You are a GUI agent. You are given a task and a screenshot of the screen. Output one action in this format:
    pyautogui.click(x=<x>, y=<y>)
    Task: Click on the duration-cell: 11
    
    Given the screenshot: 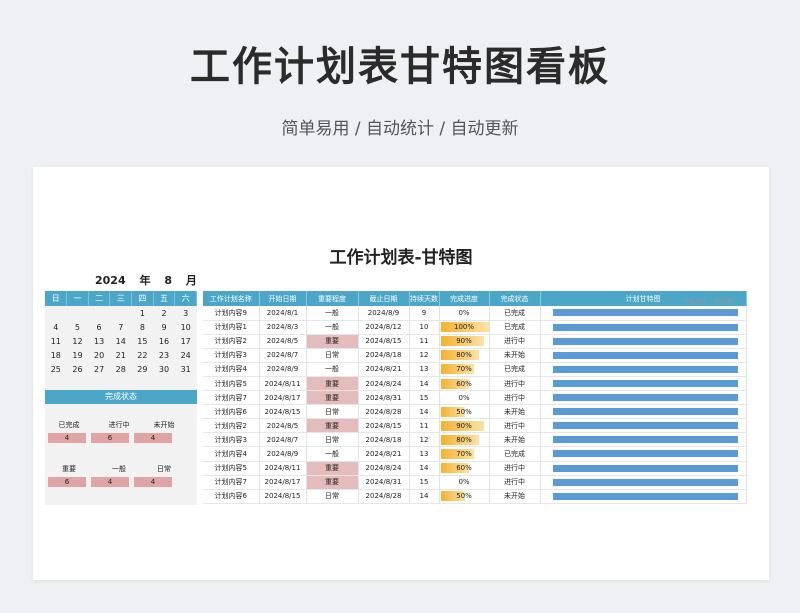 What is the action you would take?
    pyautogui.click(x=424, y=341)
    